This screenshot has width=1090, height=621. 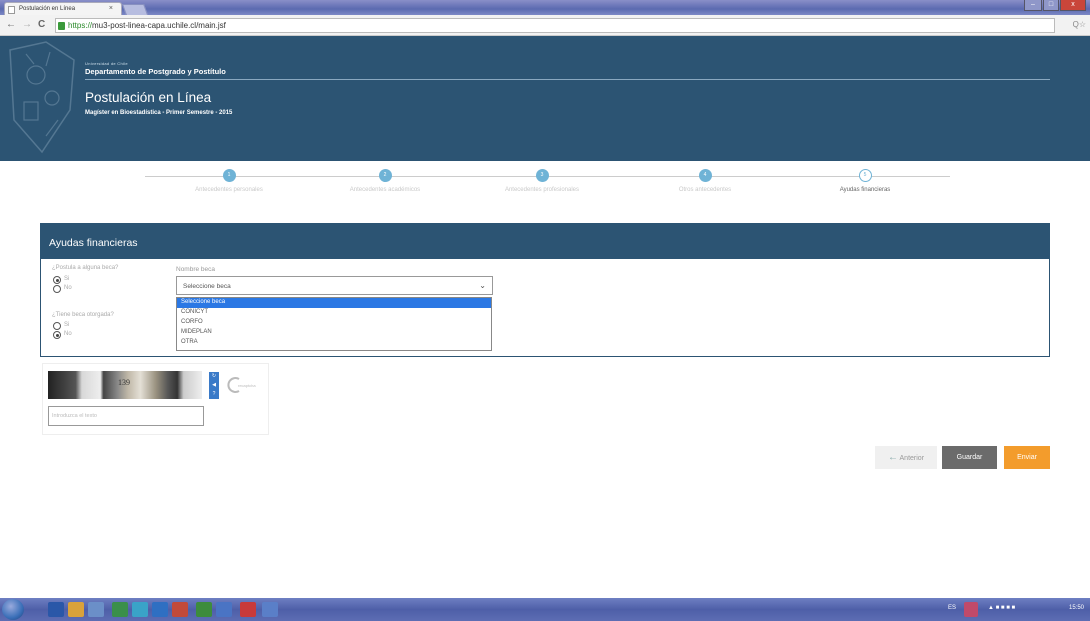 What do you see at coordinates (80, 25) in the screenshot?
I see `url-scheme: https://` at bounding box center [80, 25].